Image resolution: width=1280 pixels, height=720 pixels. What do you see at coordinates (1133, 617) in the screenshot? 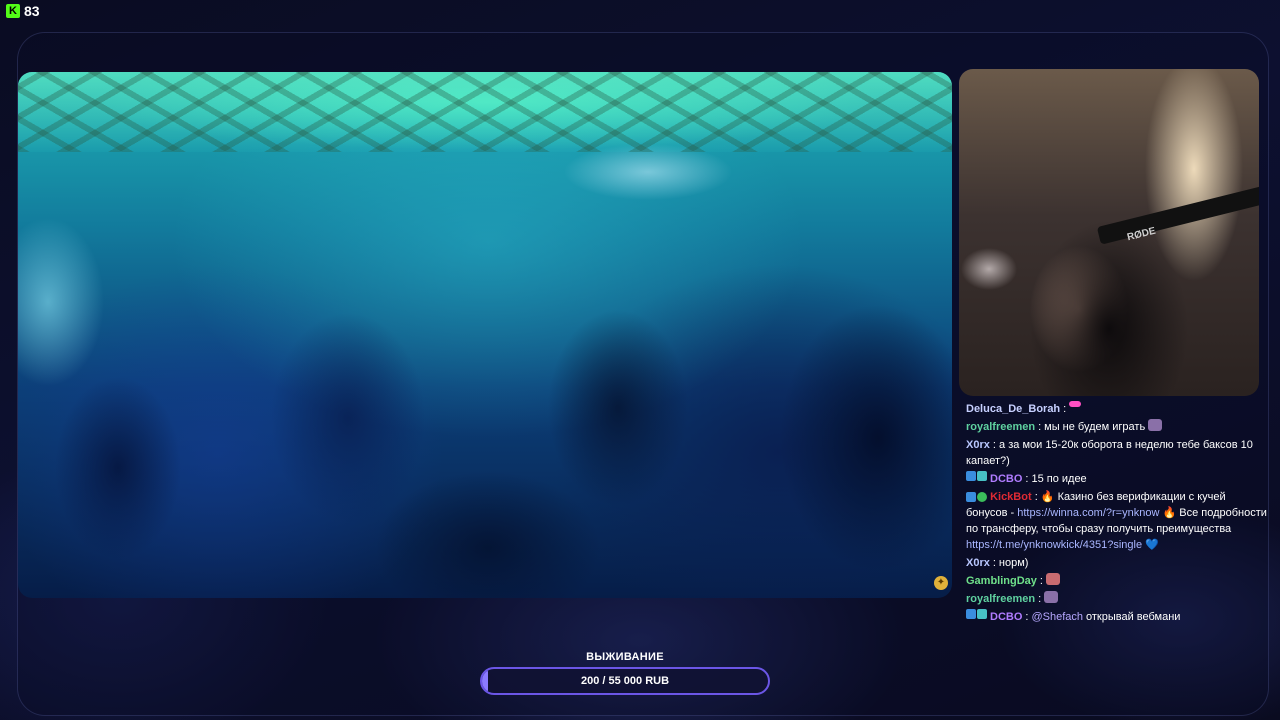
I see `chat-text: открывай вебмани` at bounding box center [1133, 617].